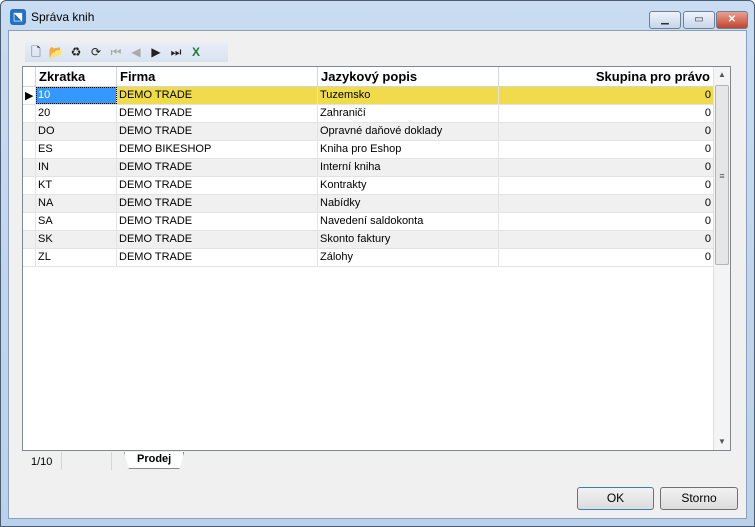 This screenshot has height=527, width=755. I want to click on table-row: ES DEMO BIKESHOP Kniha pro Eshop 0, so click(368, 150).